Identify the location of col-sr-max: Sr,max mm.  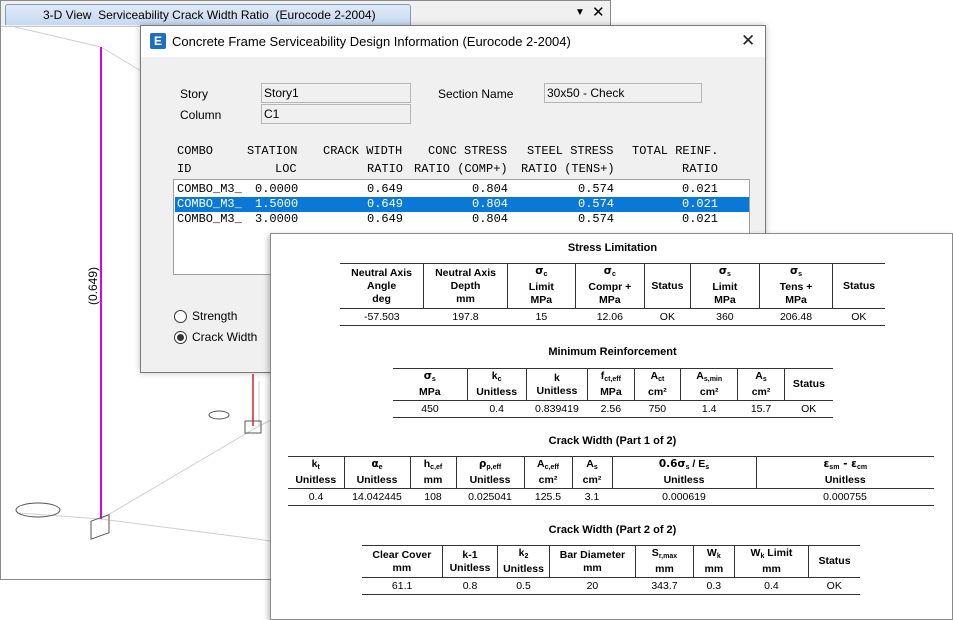
(664, 561).